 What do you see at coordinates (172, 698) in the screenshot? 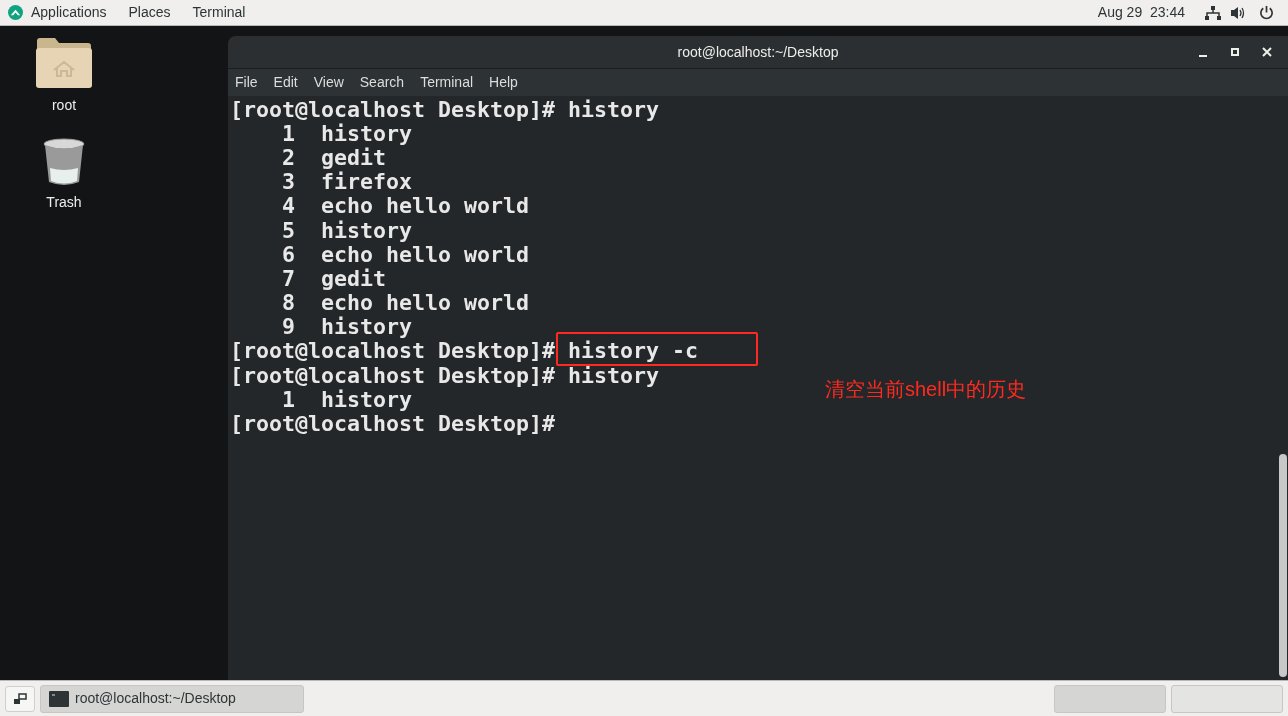
I see `taskbar-window-button: root@localhost:~/Desktop` at bounding box center [172, 698].